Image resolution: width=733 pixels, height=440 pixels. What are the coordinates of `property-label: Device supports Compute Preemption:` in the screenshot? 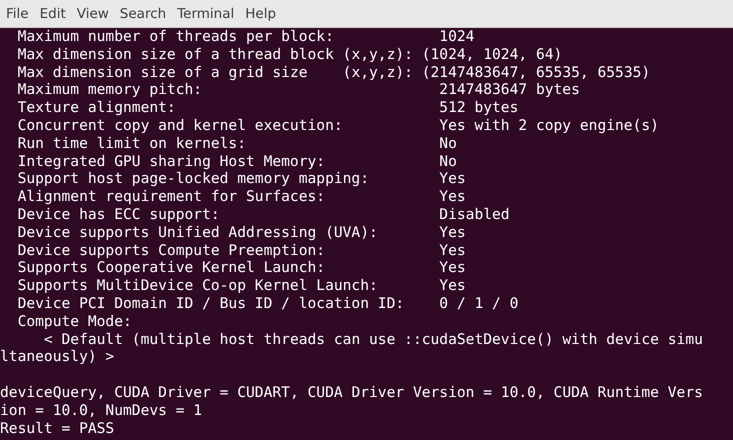 It's located at (172, 251).